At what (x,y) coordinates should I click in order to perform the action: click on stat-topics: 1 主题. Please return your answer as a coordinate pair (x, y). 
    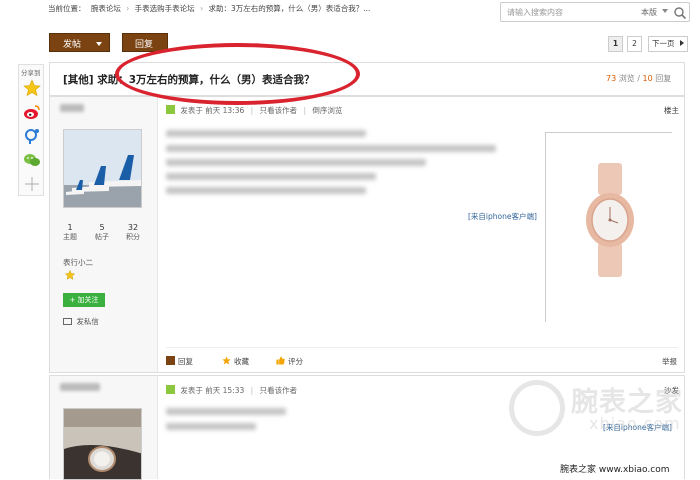
    Looking at the image, I should click on (70, 232).